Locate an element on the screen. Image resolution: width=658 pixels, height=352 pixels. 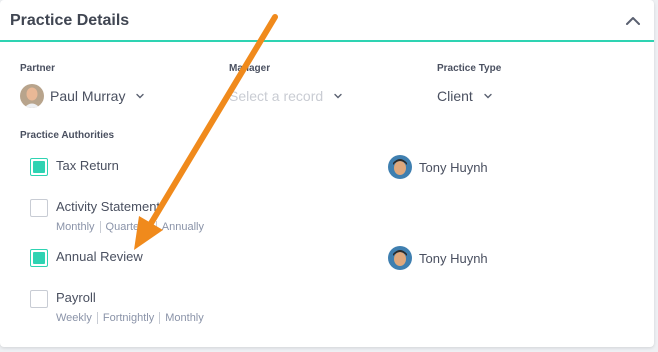
partner-value: Paul Murray is located at coordinates (88, 96).